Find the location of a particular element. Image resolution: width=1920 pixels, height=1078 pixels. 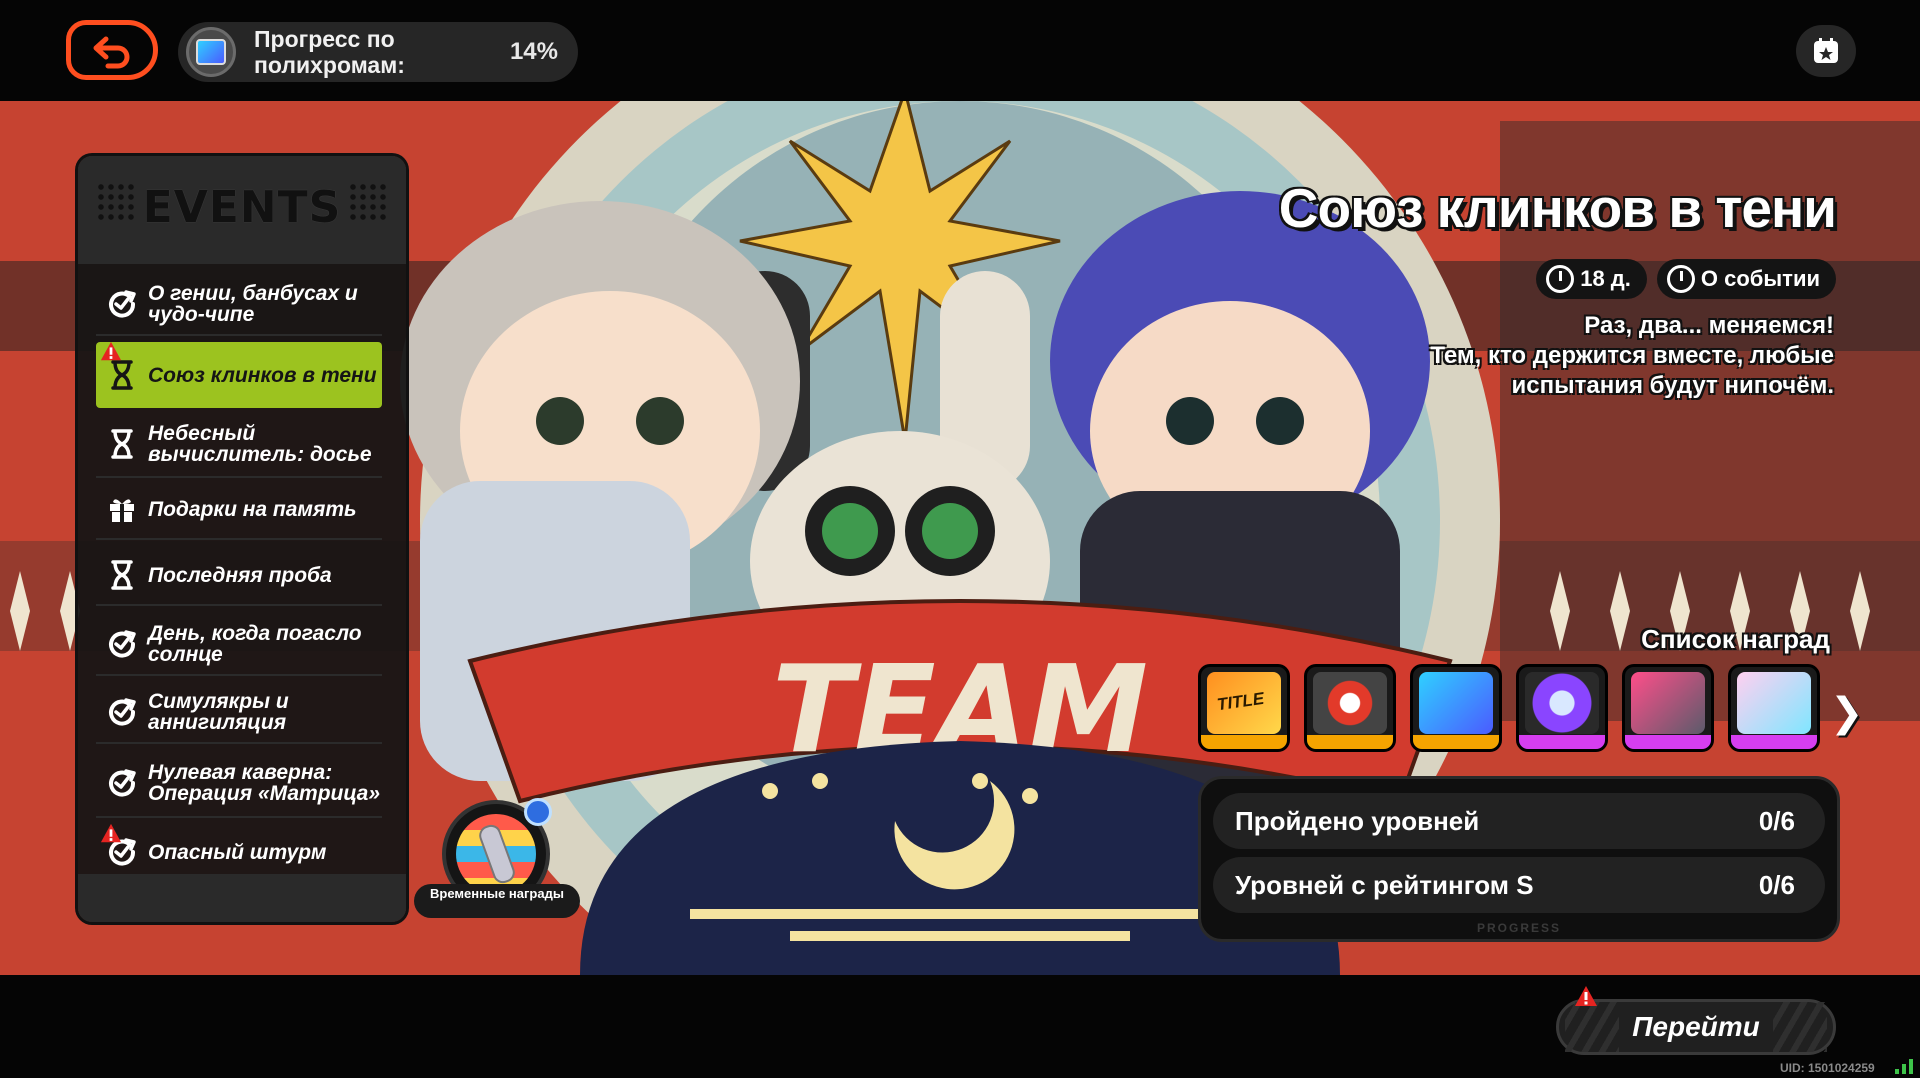

calendar-star-icon is located at coordinates (1826, 50).